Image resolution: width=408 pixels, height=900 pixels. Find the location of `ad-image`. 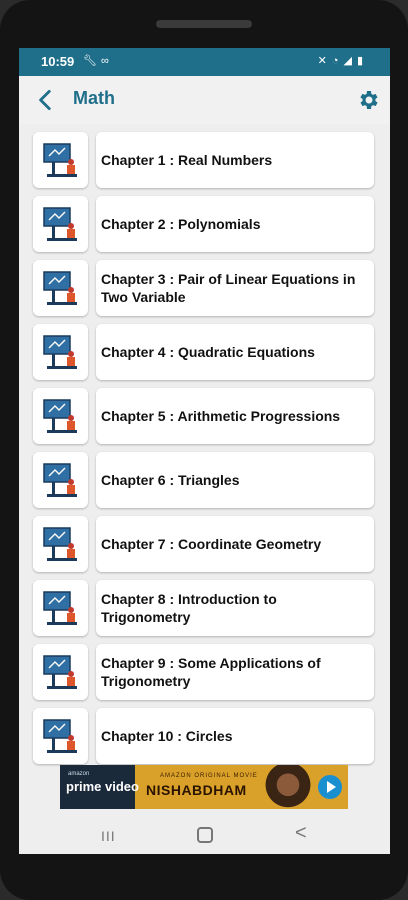

ad-image is located at coordinates (288, 787).